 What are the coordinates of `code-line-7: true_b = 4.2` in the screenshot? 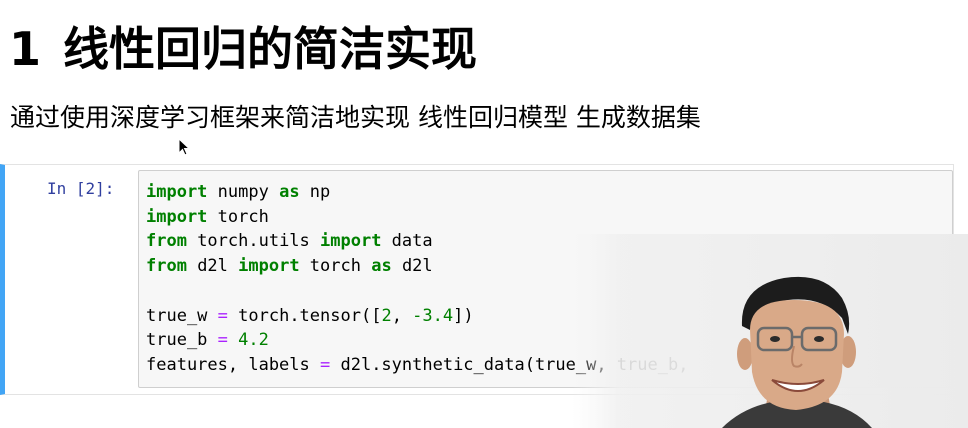 It's located at (207, 340).